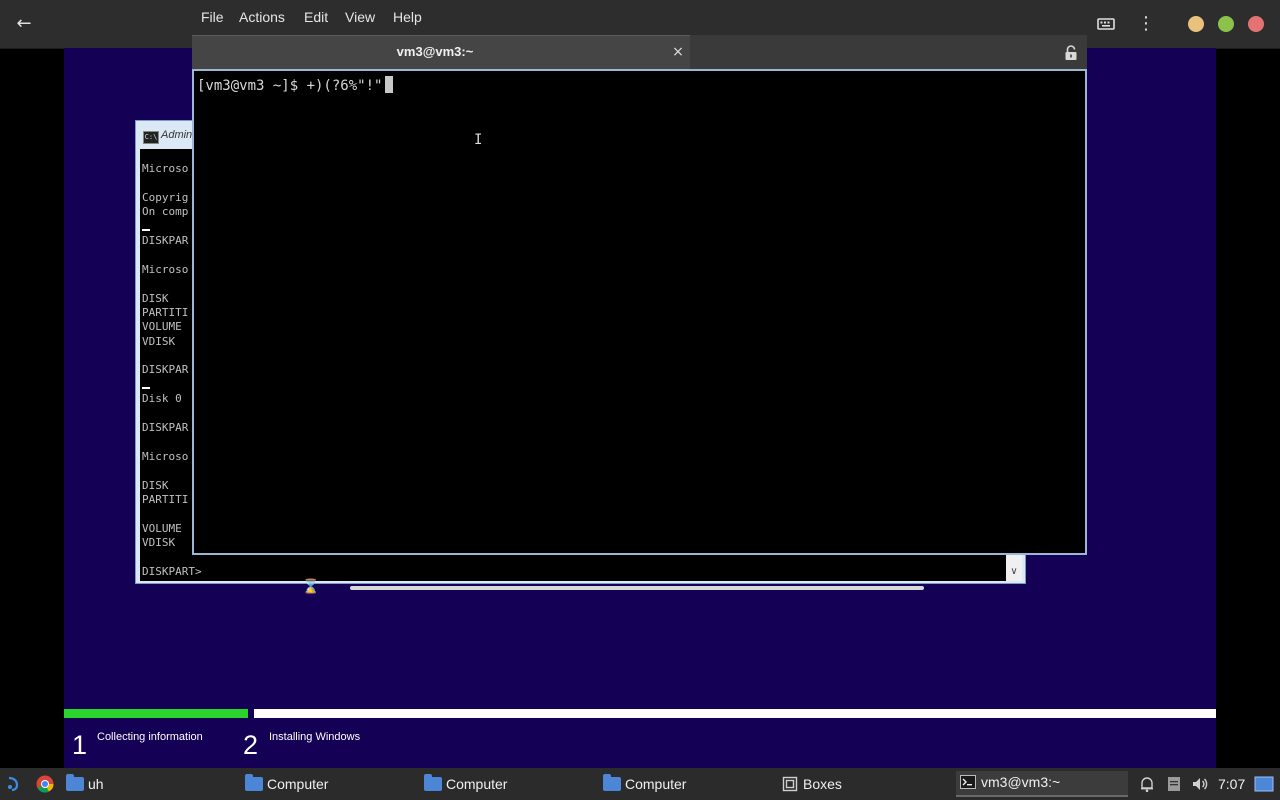 This screenshot has width=1280, height=800. Describe the element at coordinates (156, 713) in the screenshot. I see `setup-progress-fill` at that location.